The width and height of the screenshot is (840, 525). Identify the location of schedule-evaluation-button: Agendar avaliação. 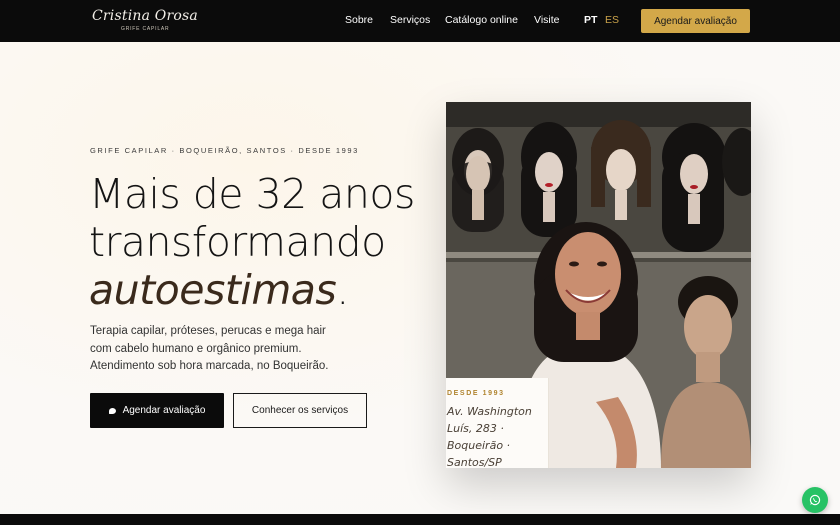
(157, 410).